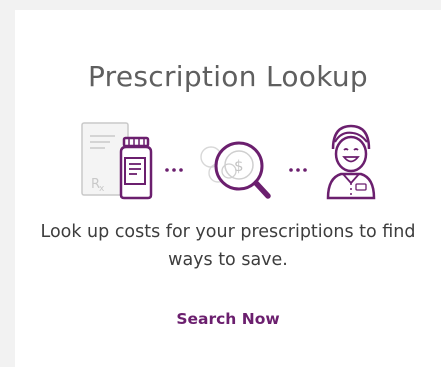  Describe the element at coordinates (102, 189) in the screenshot. I see `svg-text: x` at that location.